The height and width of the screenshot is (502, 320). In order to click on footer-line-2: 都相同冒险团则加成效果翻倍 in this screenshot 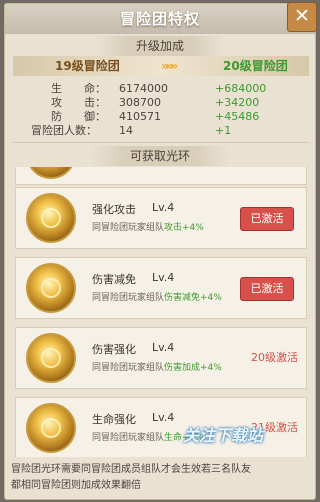, I will do `click(76, 485)`.